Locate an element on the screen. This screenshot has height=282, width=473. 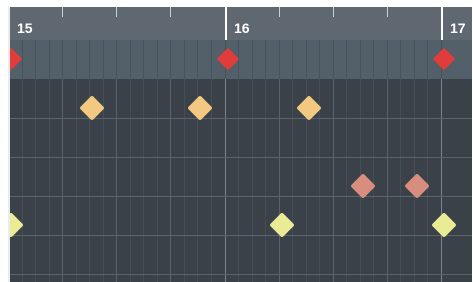
timeline-ruler: 15 16 17 is located at coordinates (240, 23).